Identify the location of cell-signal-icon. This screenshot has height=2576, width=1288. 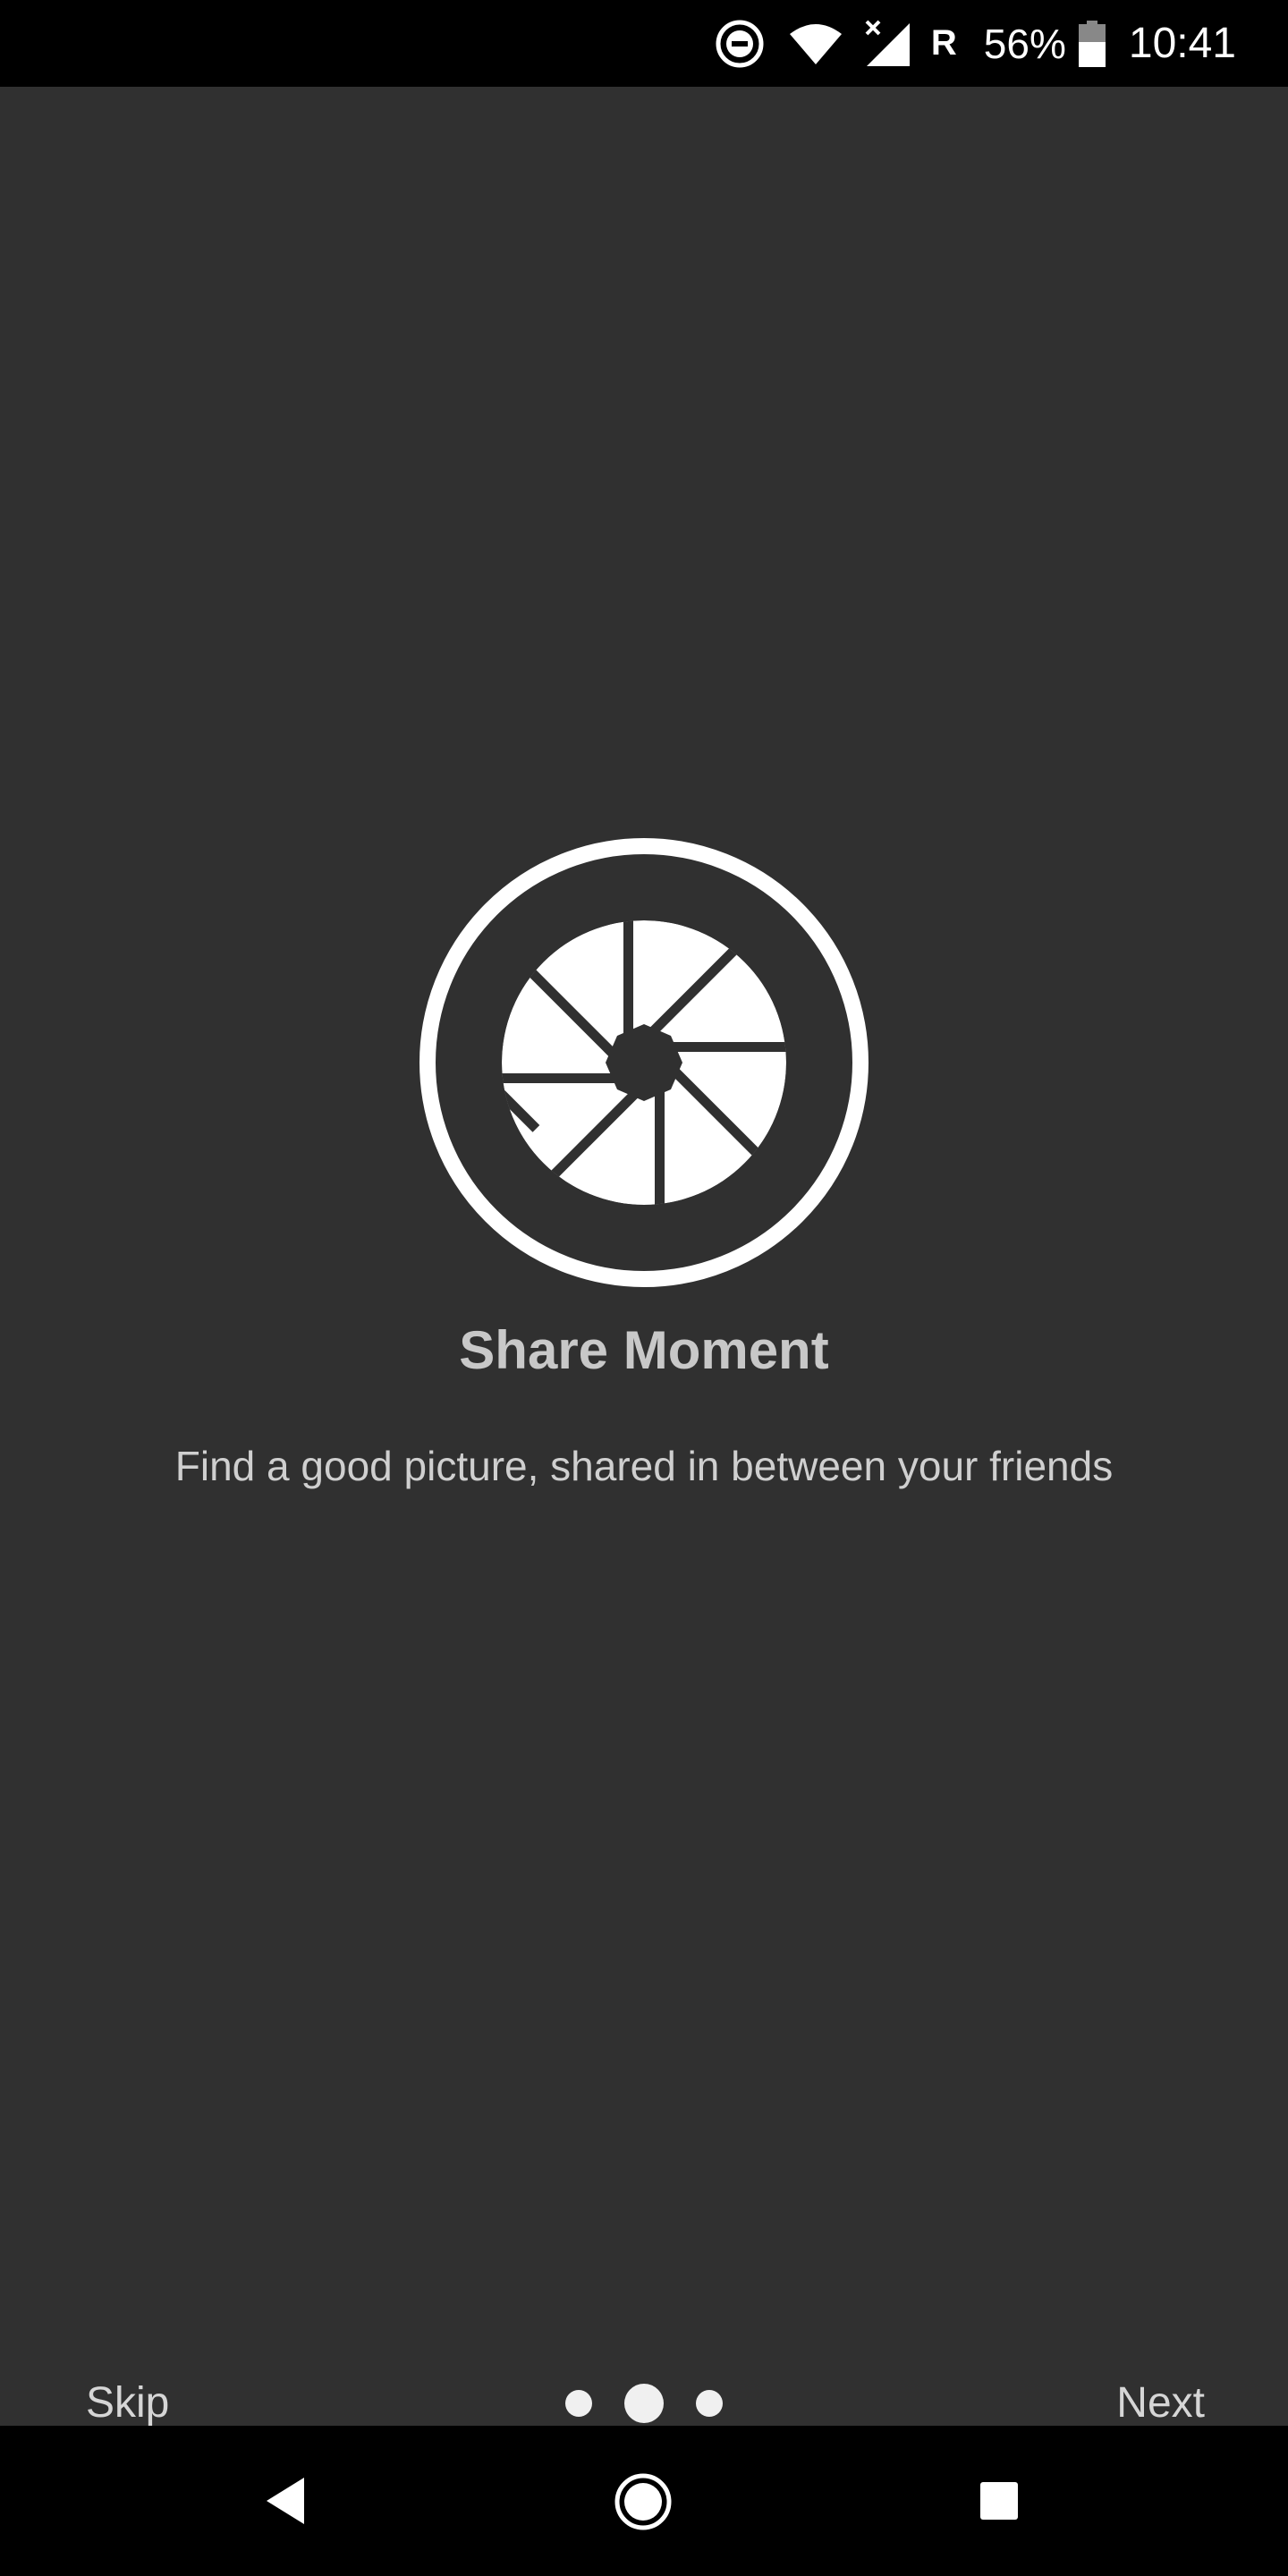
(888, 44).